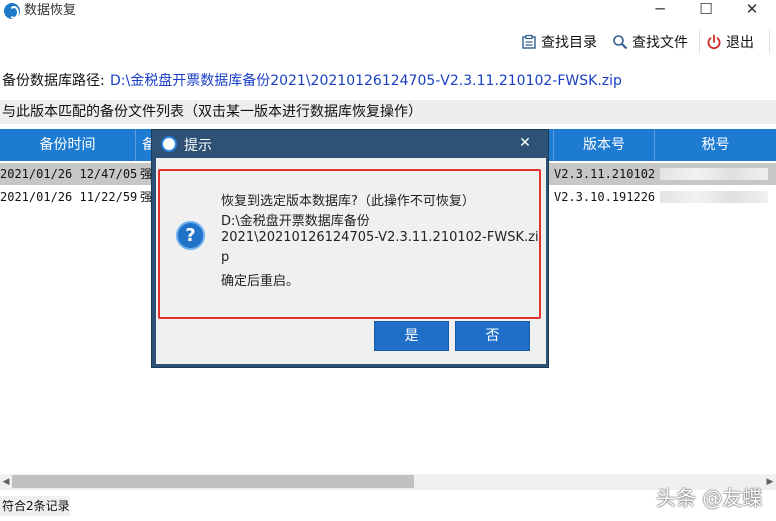  Describe the element at coordinates (605, 174) in the screenshot. I see `cell-version: V2.3.11.210102` at that location.